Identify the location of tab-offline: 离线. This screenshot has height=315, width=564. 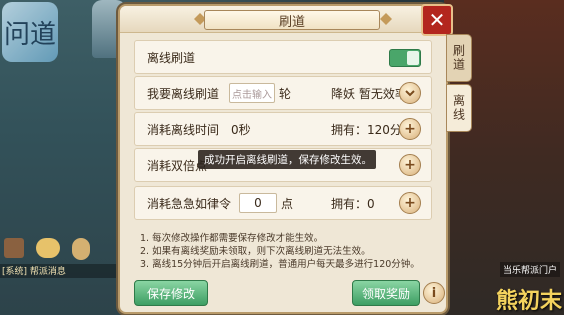
(459, 108).